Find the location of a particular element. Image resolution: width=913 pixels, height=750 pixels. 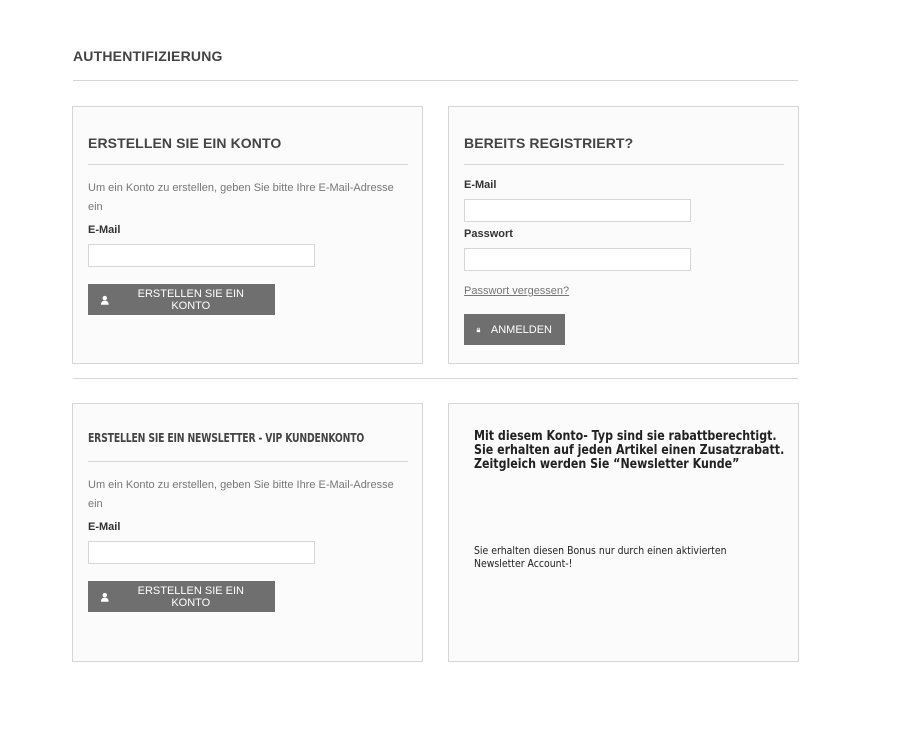

create-account-button-label: ERSTELLEN SIE EIN KONTO is located at coordinates (190, 299).